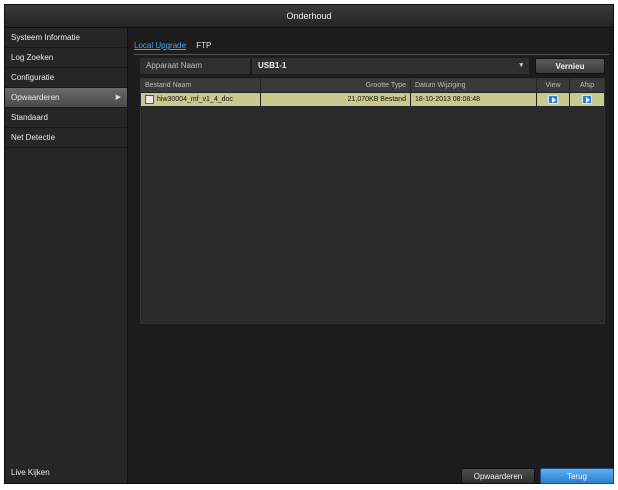 Image resolution: width=618 pixels, height=490 pixels. Describe the element at coordinates (30, 472) in the screenshot. I see `live-view-link: Live Kijken` at that location.